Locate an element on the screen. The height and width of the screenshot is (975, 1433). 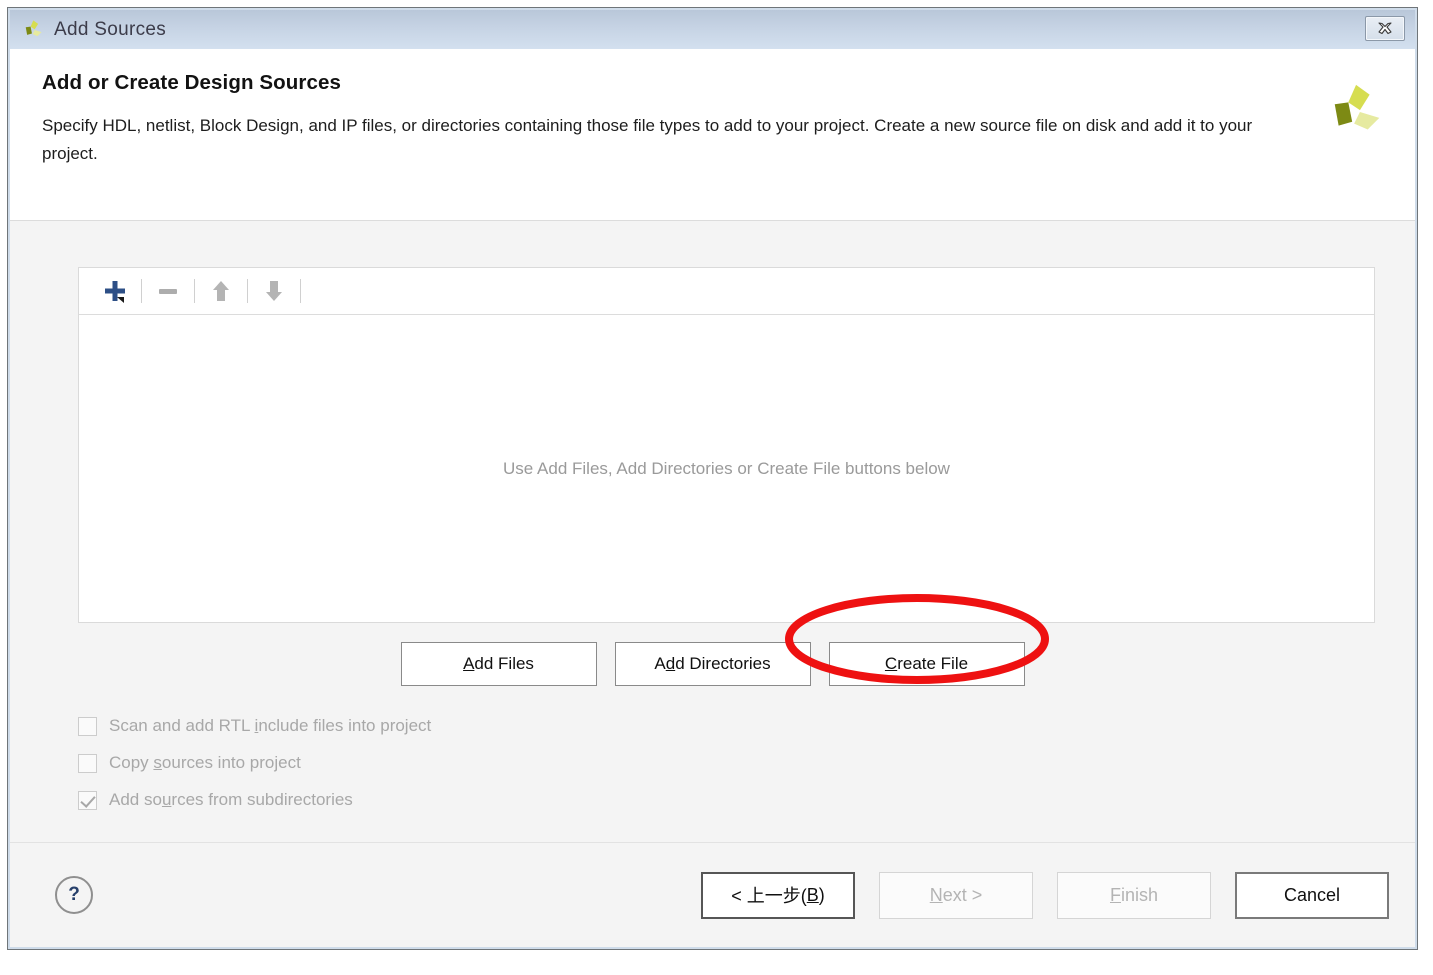
create-file-button: Create File is located at coordinates (926, 664).